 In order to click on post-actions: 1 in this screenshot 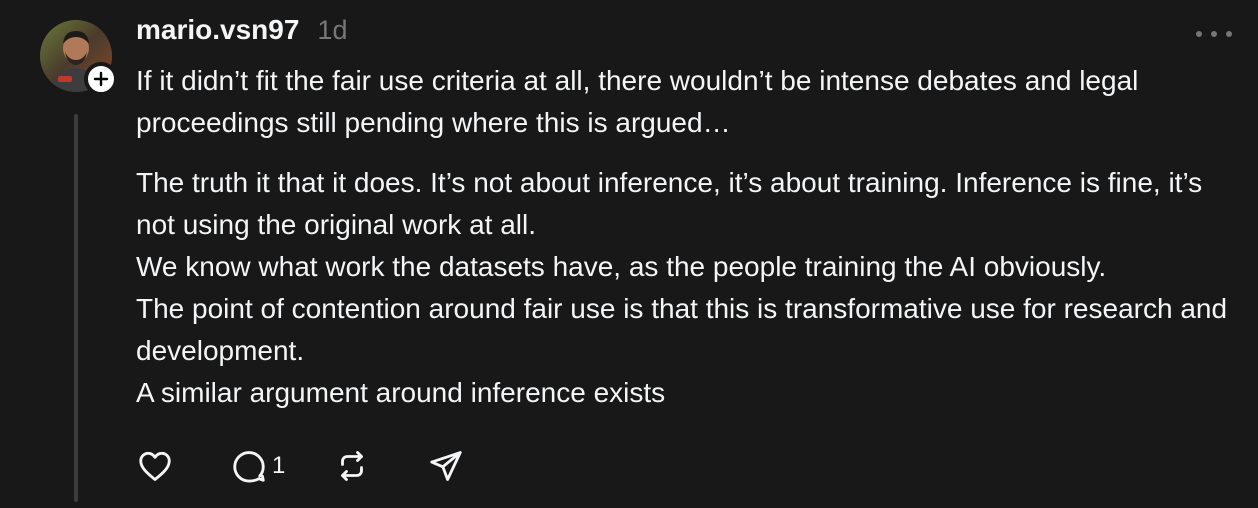, I will do `click(300, 466)`.